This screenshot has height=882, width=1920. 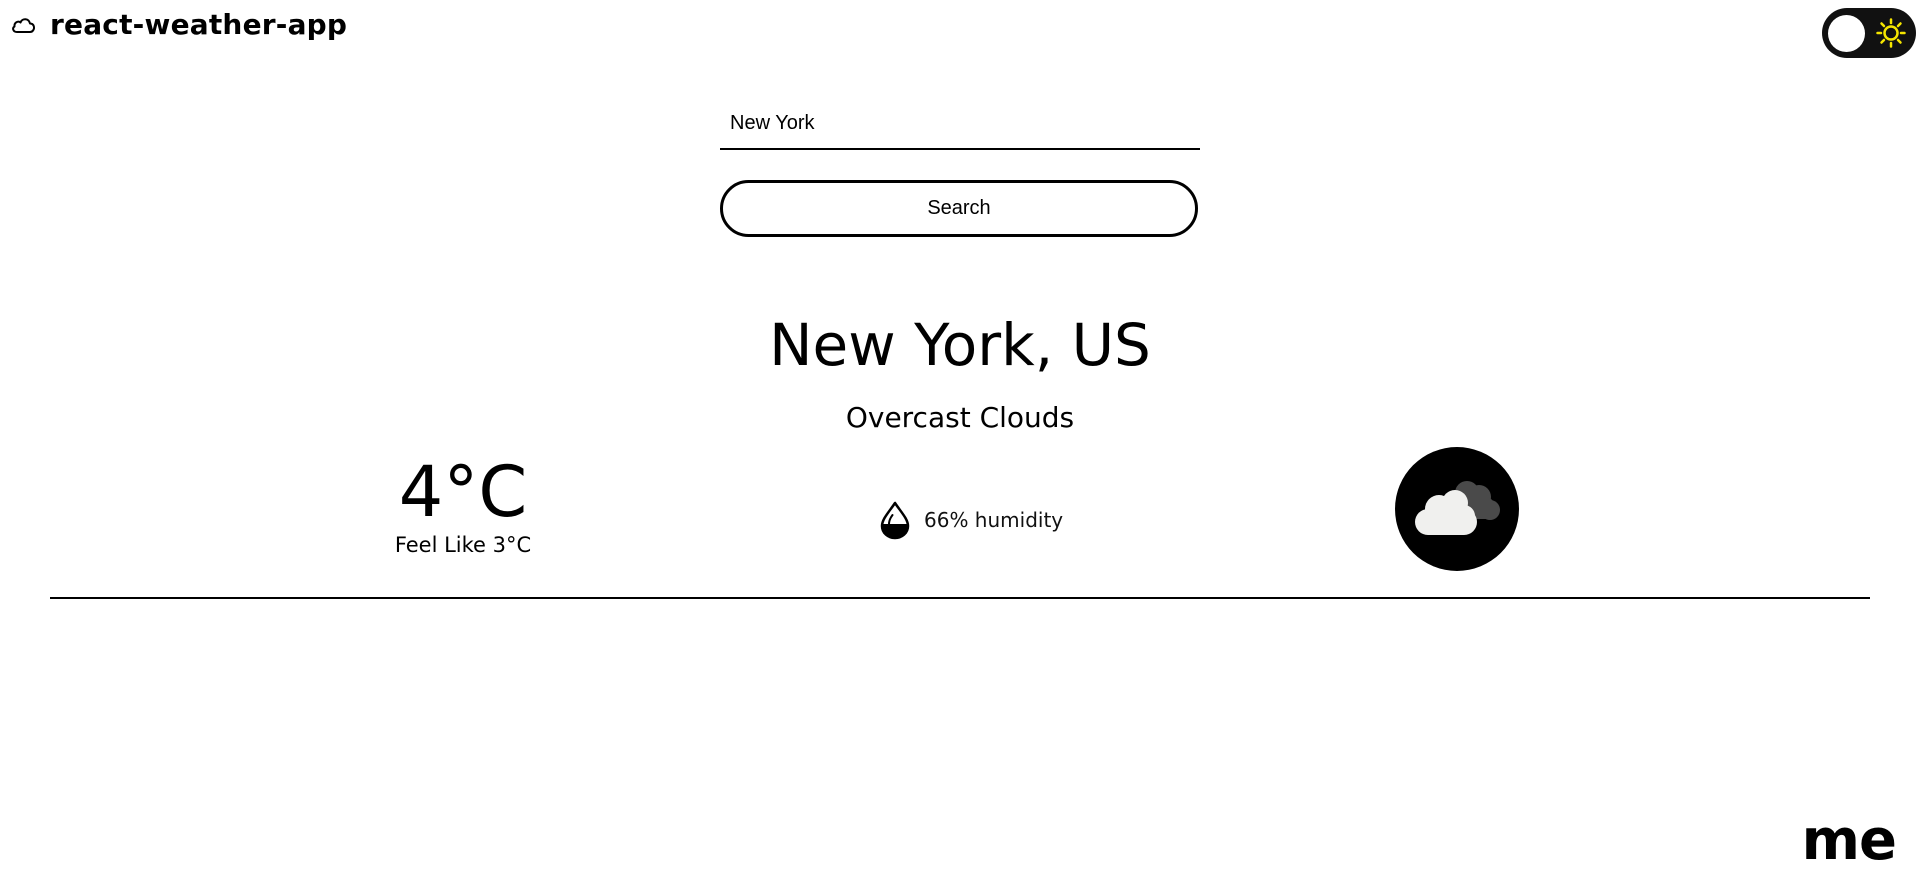 What do you see at coordinates (199, 24) in the screenshot?
I see `app-title: react-weather-app` at bounding box center [199, 24].